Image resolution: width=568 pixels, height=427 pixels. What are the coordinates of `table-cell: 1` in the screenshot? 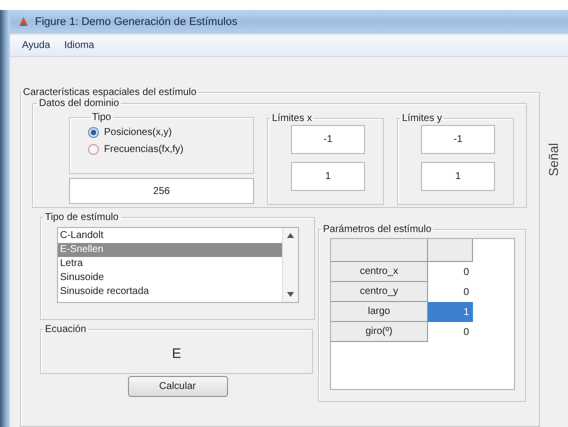 It's located at (450, 312).